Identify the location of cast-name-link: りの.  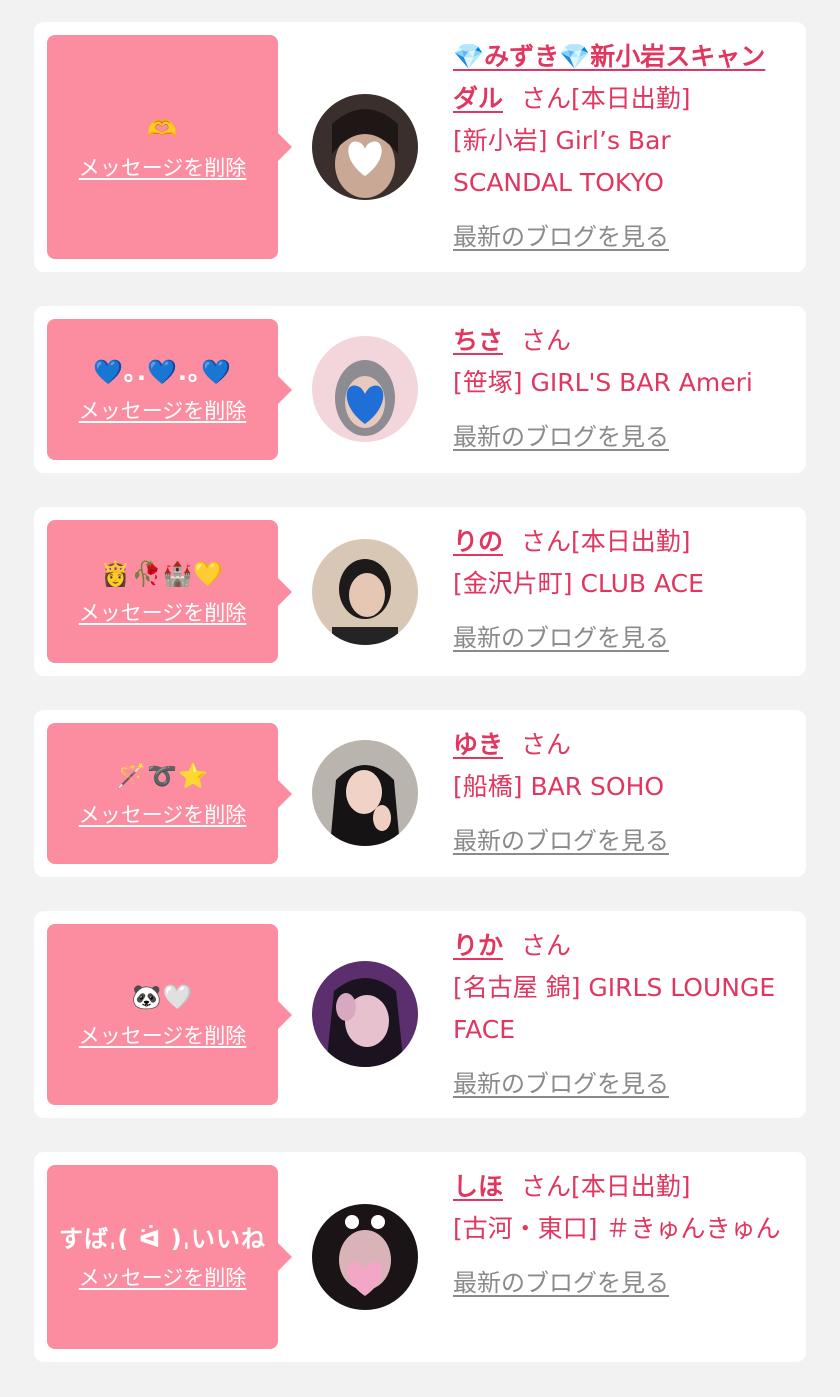
(478, 541).